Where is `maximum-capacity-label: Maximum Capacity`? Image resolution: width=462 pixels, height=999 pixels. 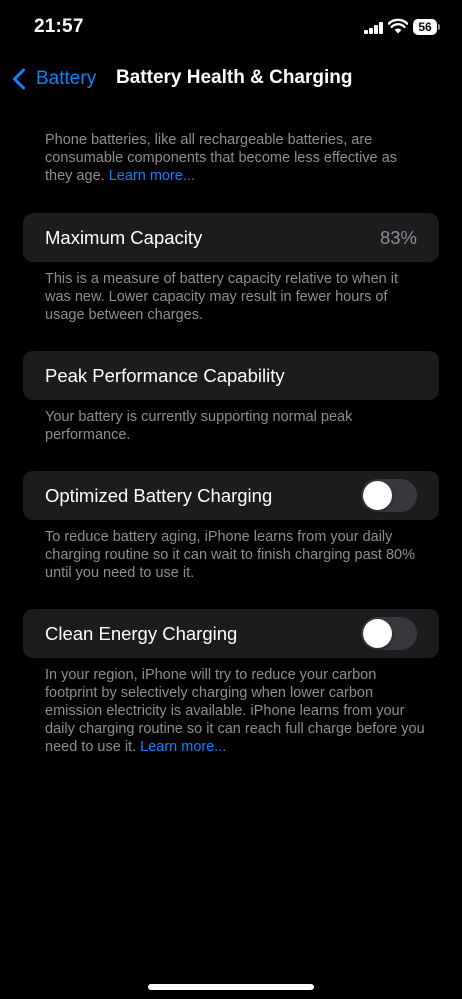
maximum-capacity-label: Maximum Capacity is located at coordinates (124, 237).